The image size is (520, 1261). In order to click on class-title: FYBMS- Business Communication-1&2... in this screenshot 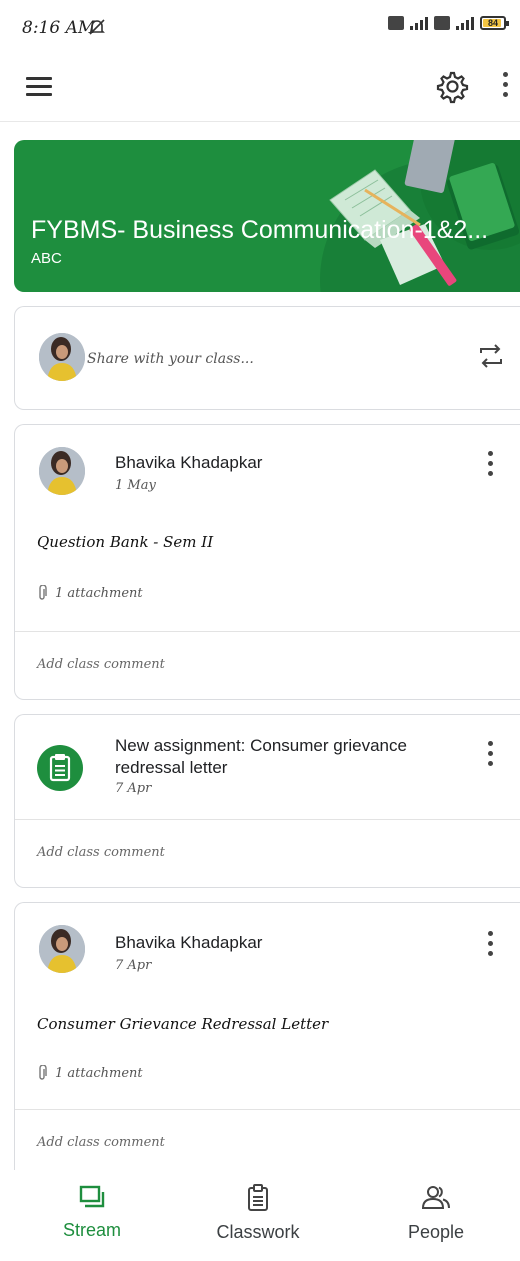, I will do `click(260, 230)`.